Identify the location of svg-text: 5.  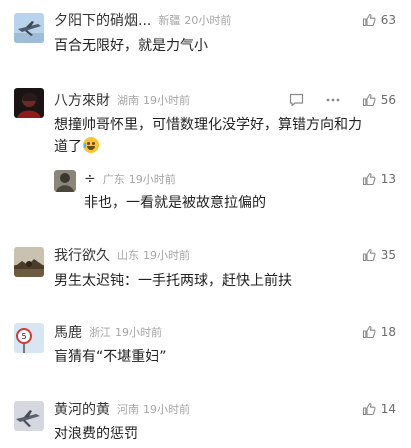
(23, 336).